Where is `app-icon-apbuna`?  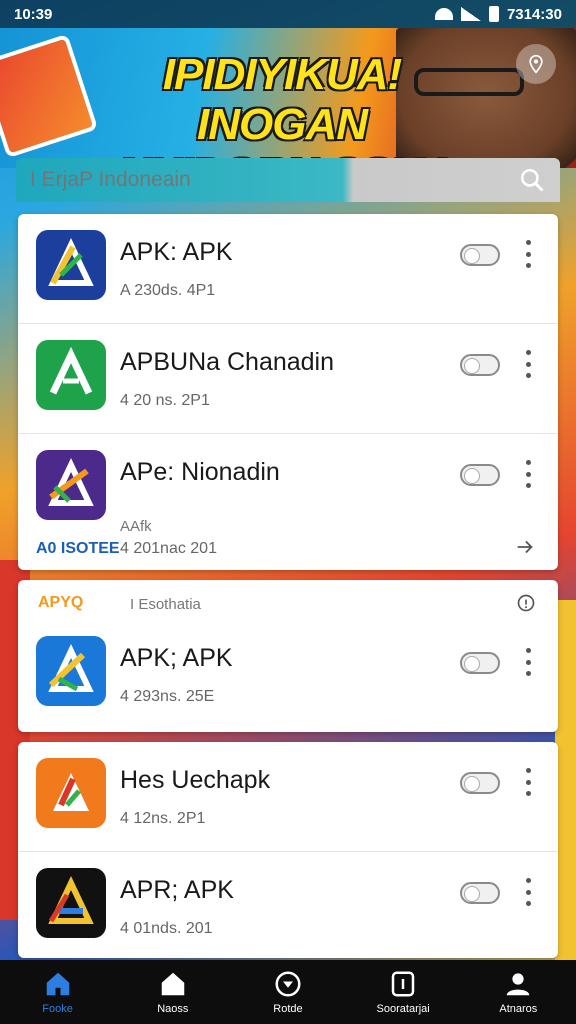 app-icon-apbuna is located at coordinates (71, 375).